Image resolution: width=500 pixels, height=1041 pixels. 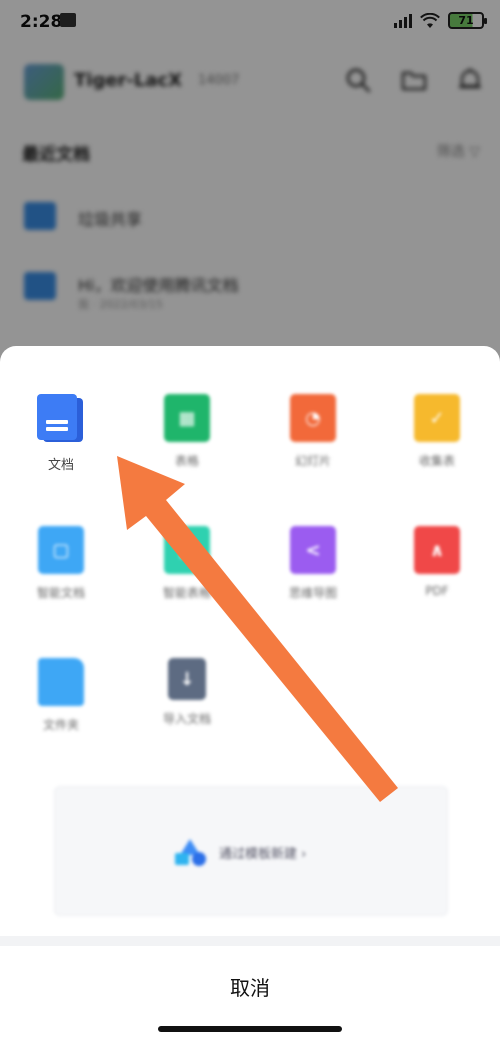 What do you see at coordinates (250, 986) in the screenshot?
I see `cancel-button: 取消` at bounding box center [250, 986].